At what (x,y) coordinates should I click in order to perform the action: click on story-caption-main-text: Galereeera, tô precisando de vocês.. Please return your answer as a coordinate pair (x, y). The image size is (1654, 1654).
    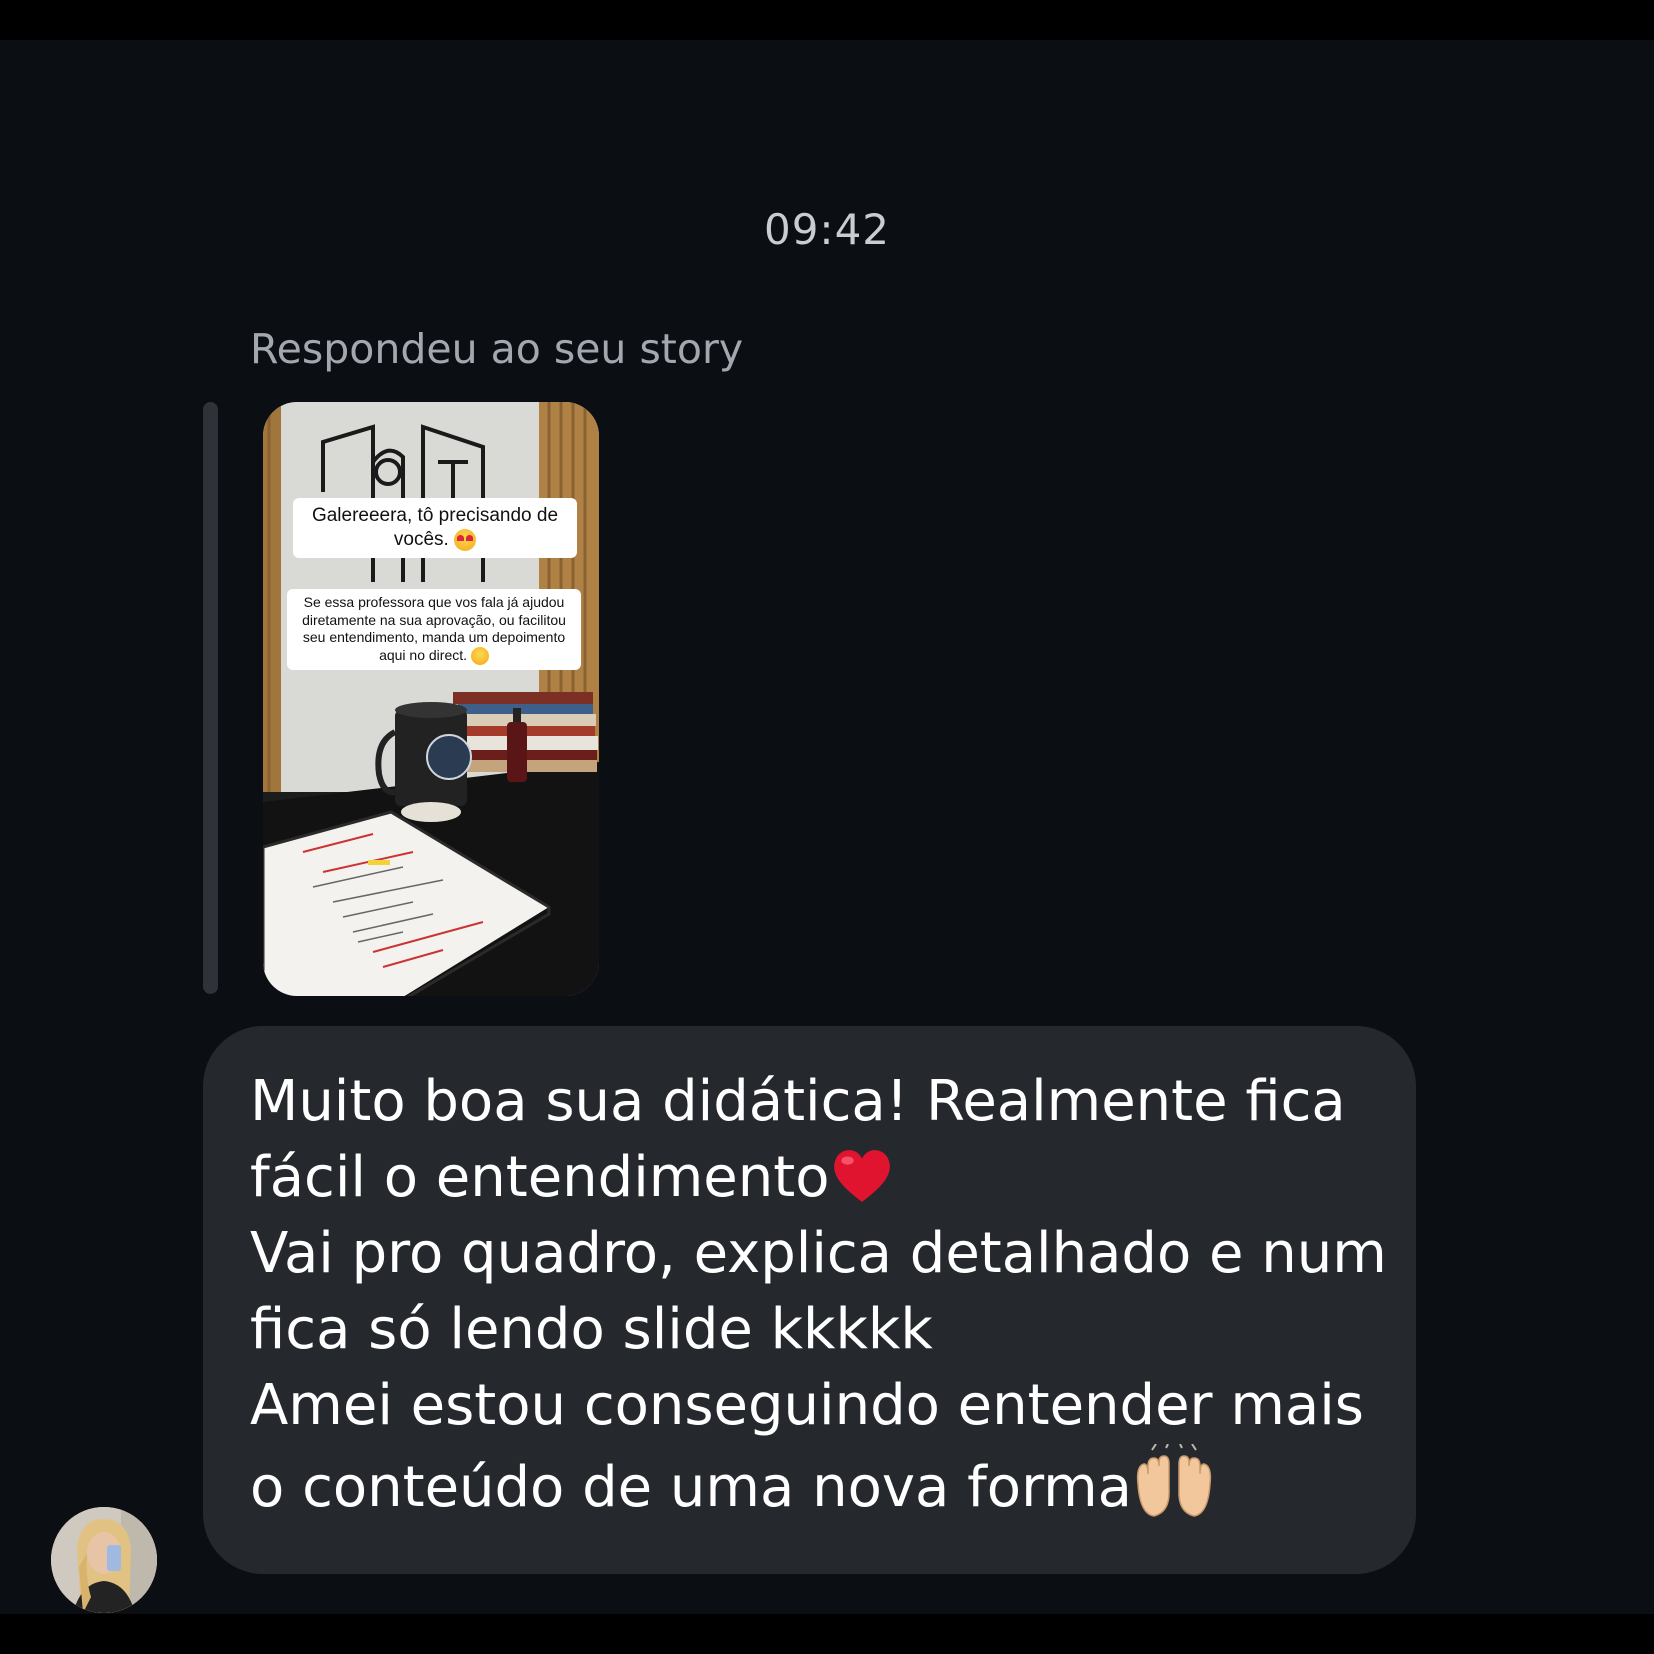
    Looking at the image, I should click on (435, 527).